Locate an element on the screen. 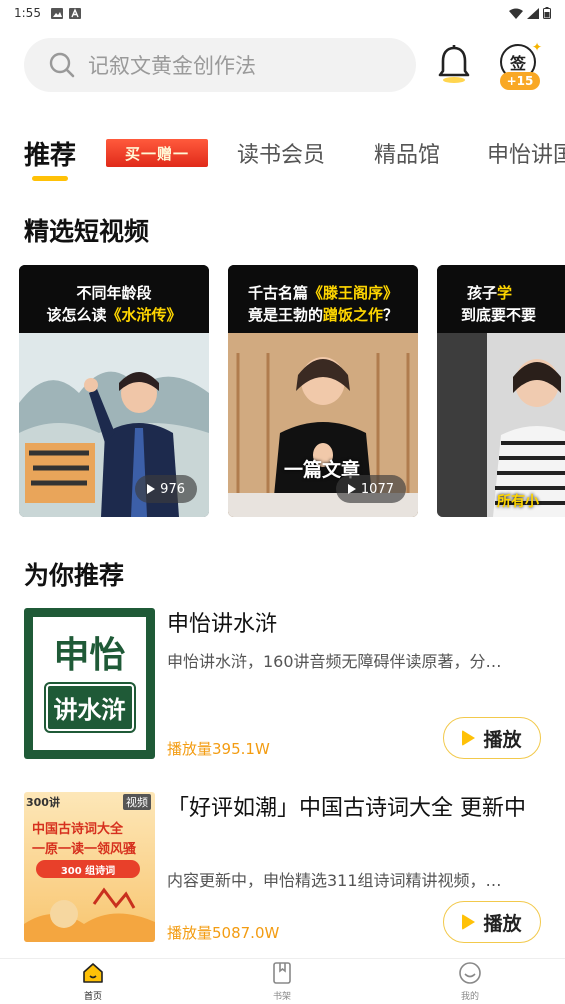 This screenshot has width=565, height=1004. cover-illustration is located at coordinates (89, 914).